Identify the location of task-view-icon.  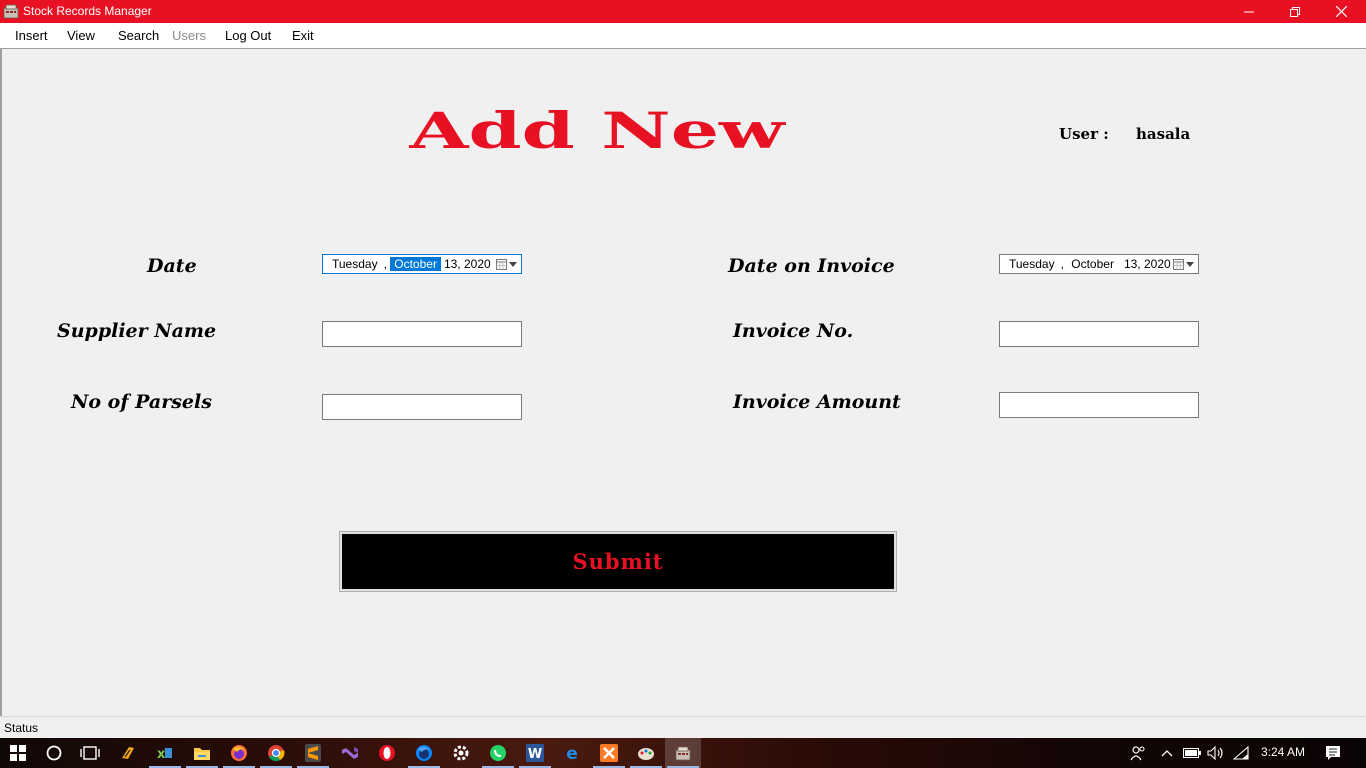
(90, 753).